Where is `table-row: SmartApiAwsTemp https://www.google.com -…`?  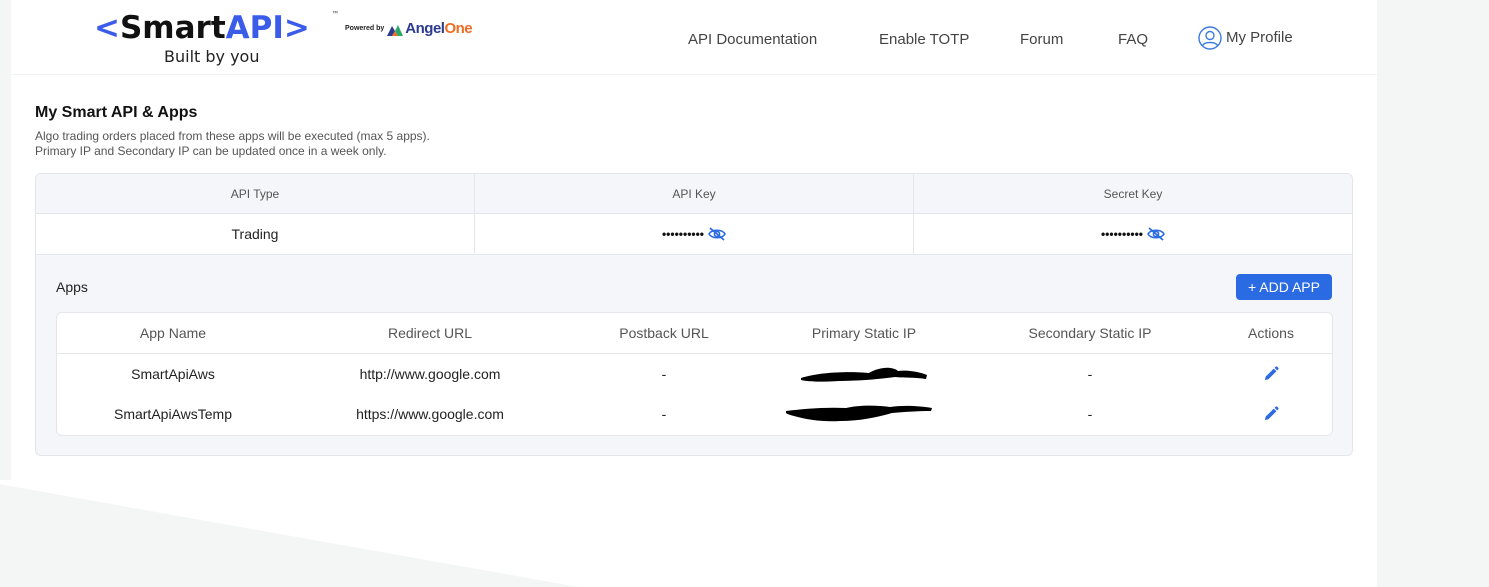
table-row: SmartApiAwsTemp https://www.google.com -… is located at coordinates (694, 414).